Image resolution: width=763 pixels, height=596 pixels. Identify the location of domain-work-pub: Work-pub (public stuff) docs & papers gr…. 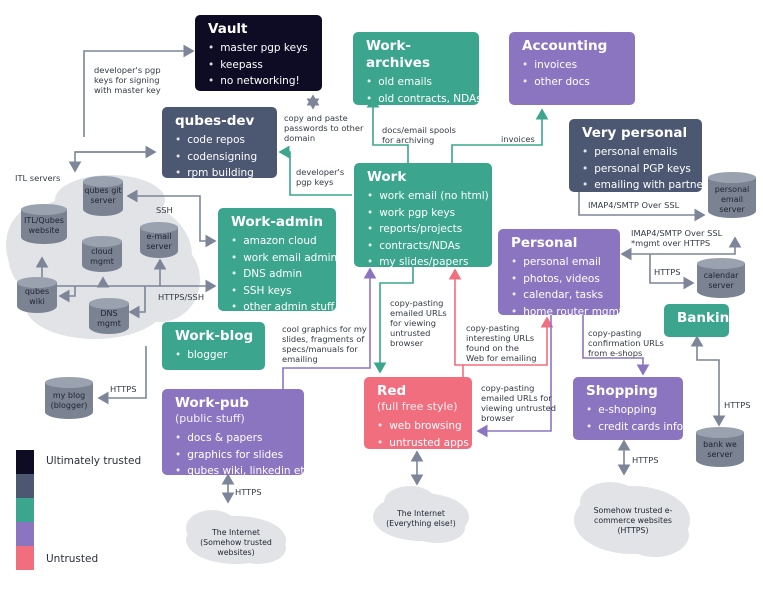
(236, 433).